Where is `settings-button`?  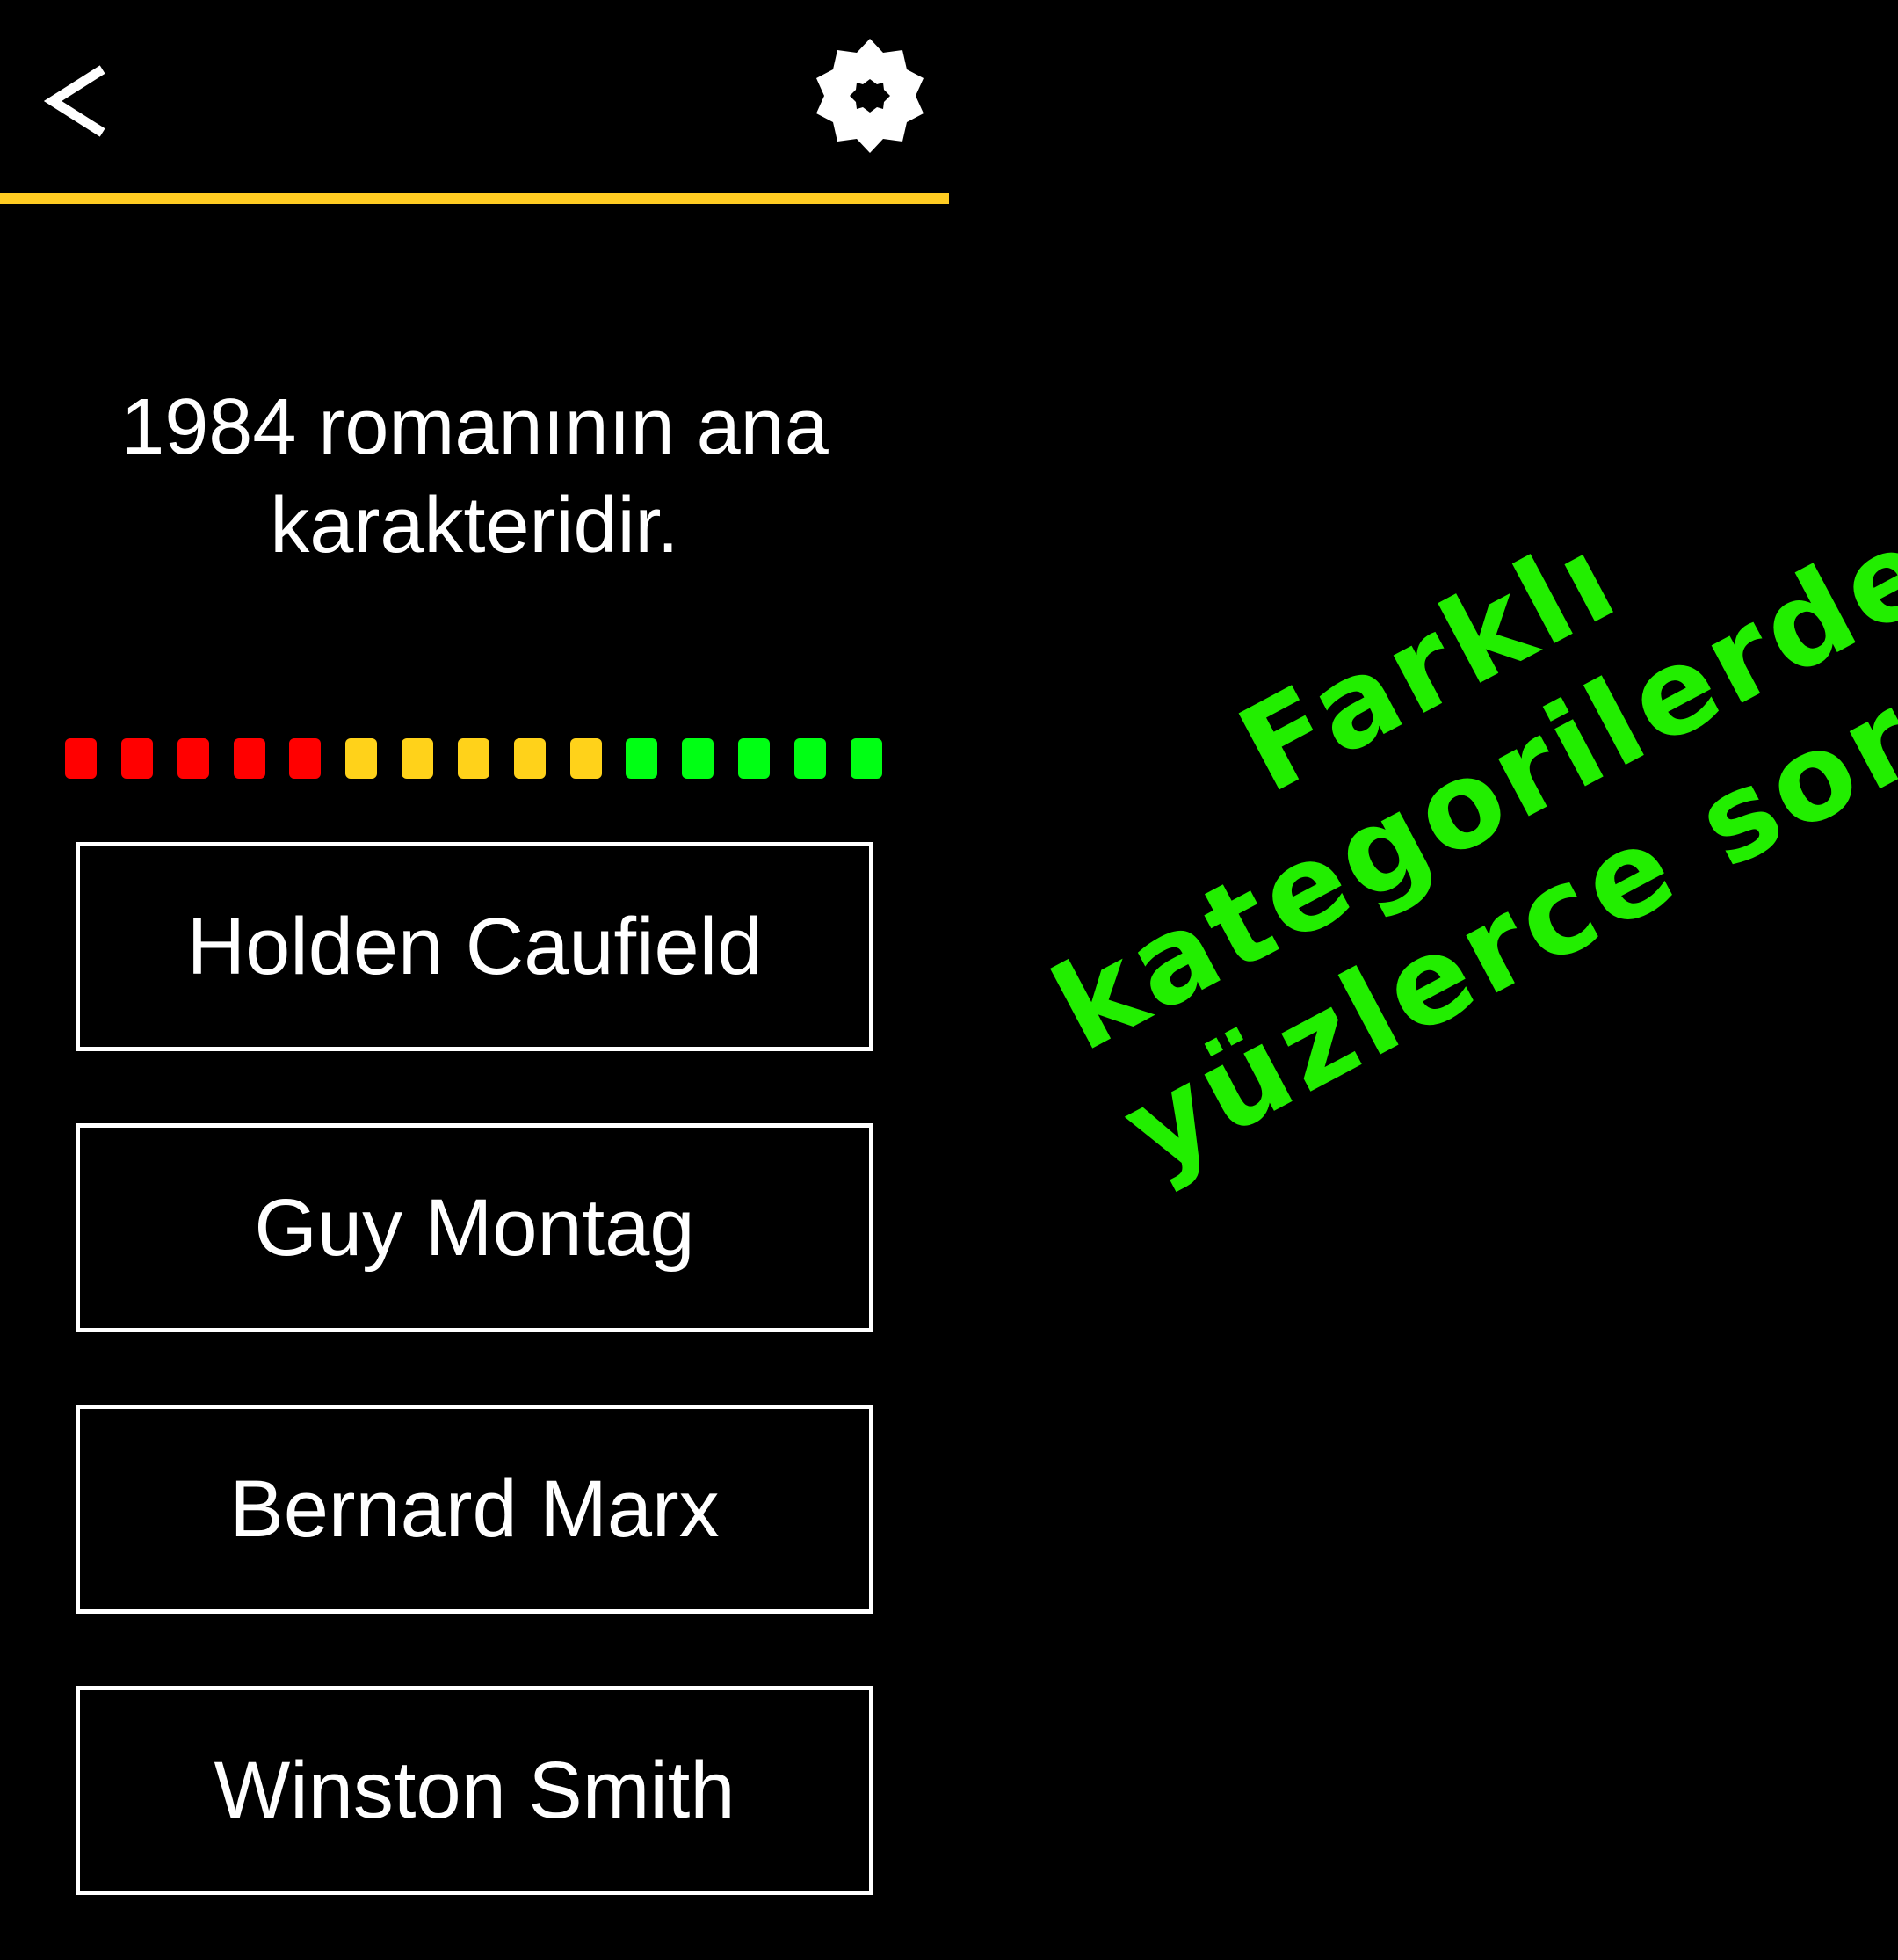 settings-button is located at coordinates (870, 96).